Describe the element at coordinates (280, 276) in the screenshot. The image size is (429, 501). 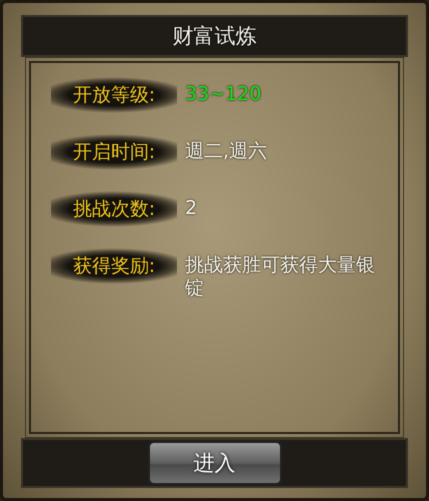
I see `field-value: 挑战获胜可获得大量银锭` at that location.